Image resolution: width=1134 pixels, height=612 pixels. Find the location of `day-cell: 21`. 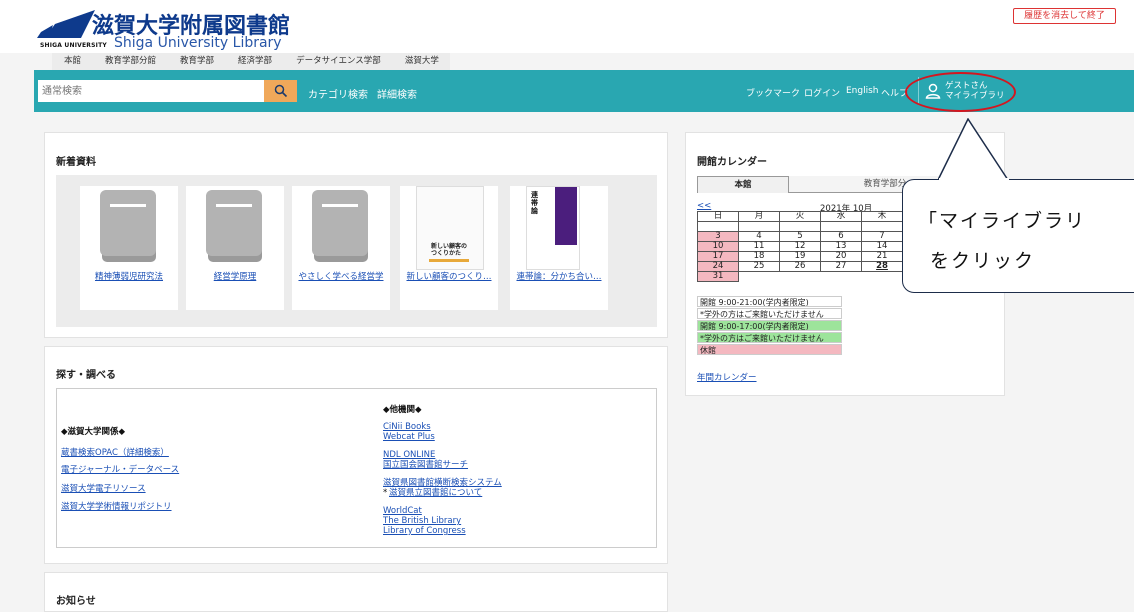

day-cell: 21 is located at coordinates (882, 256).